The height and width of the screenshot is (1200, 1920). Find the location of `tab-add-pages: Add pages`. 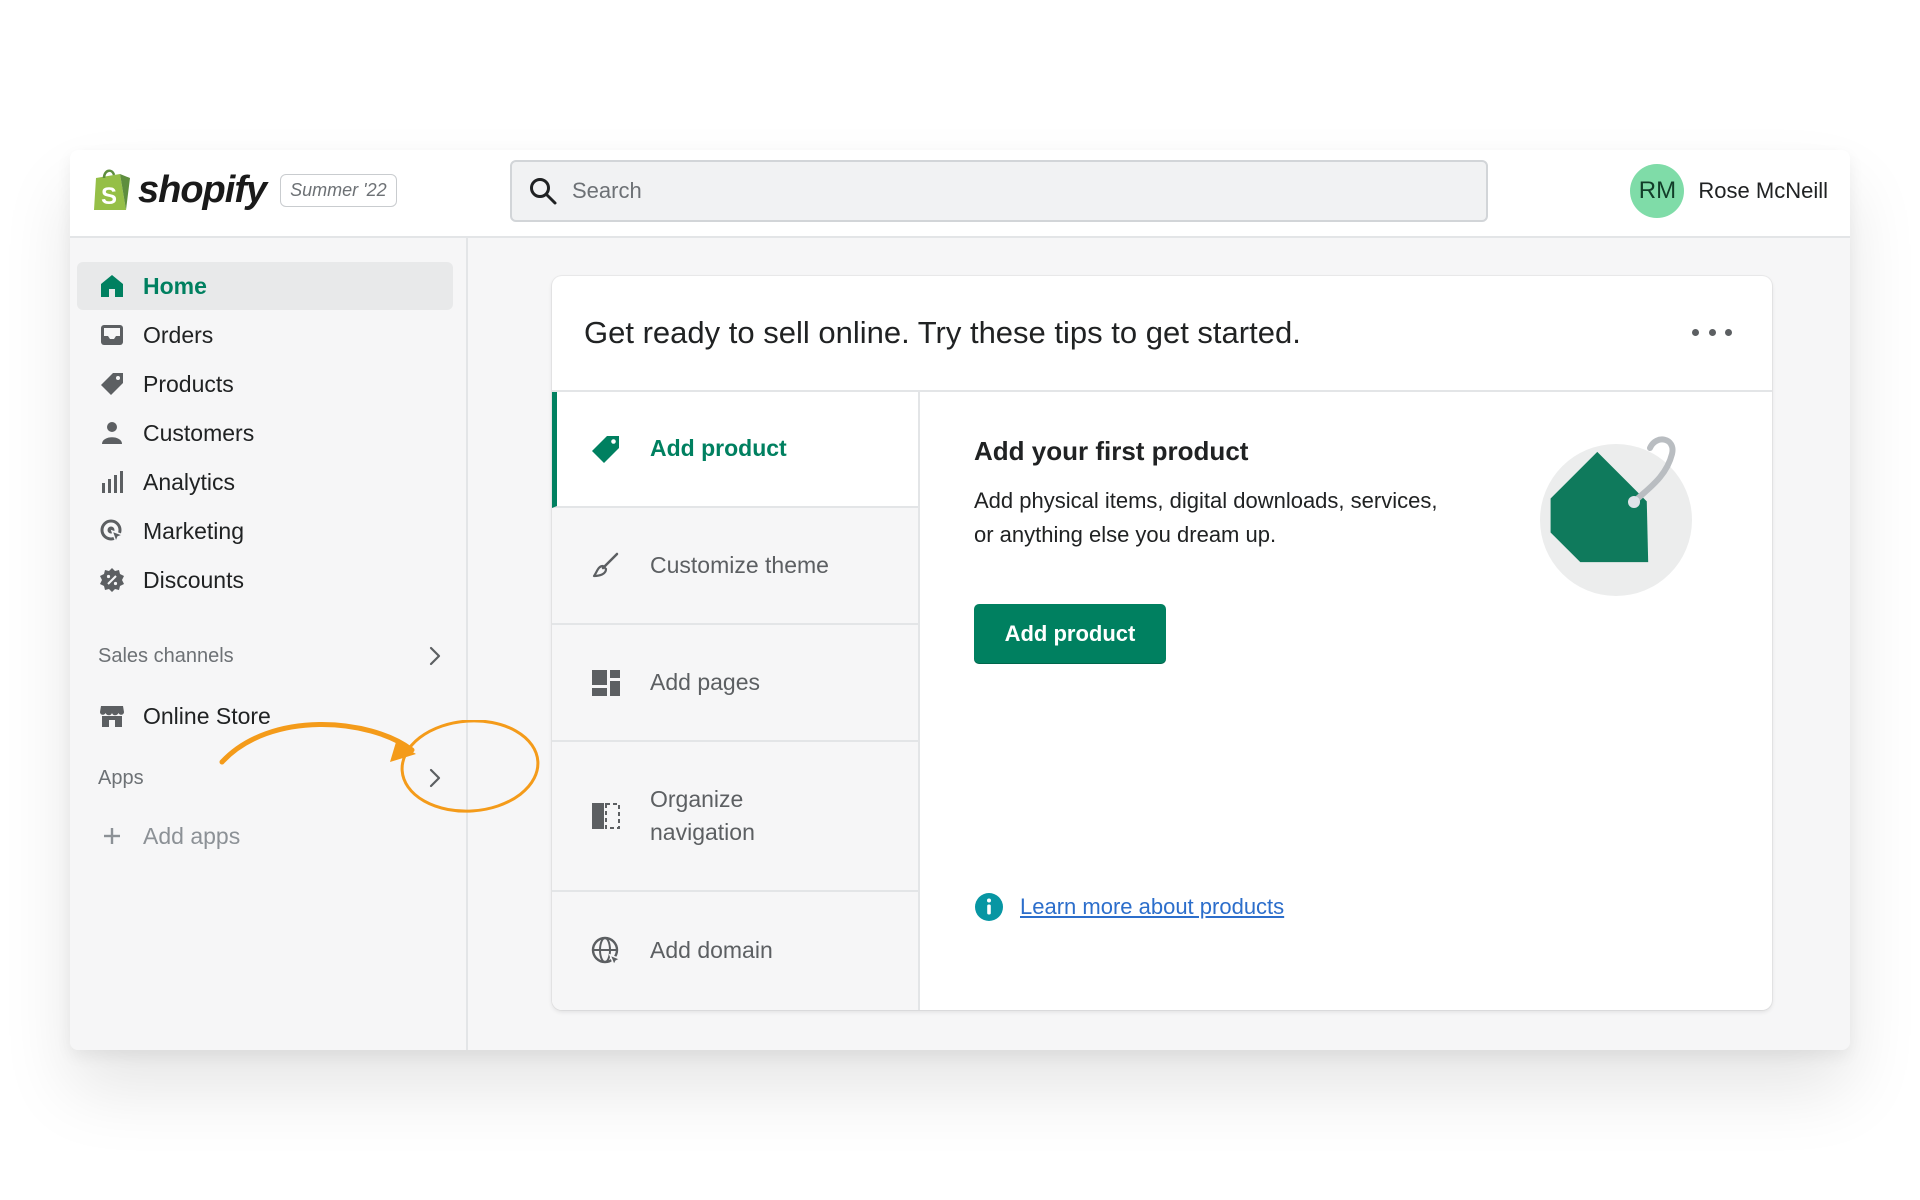

tab-add-pages: Add pages is located at coordinates (735, 683).